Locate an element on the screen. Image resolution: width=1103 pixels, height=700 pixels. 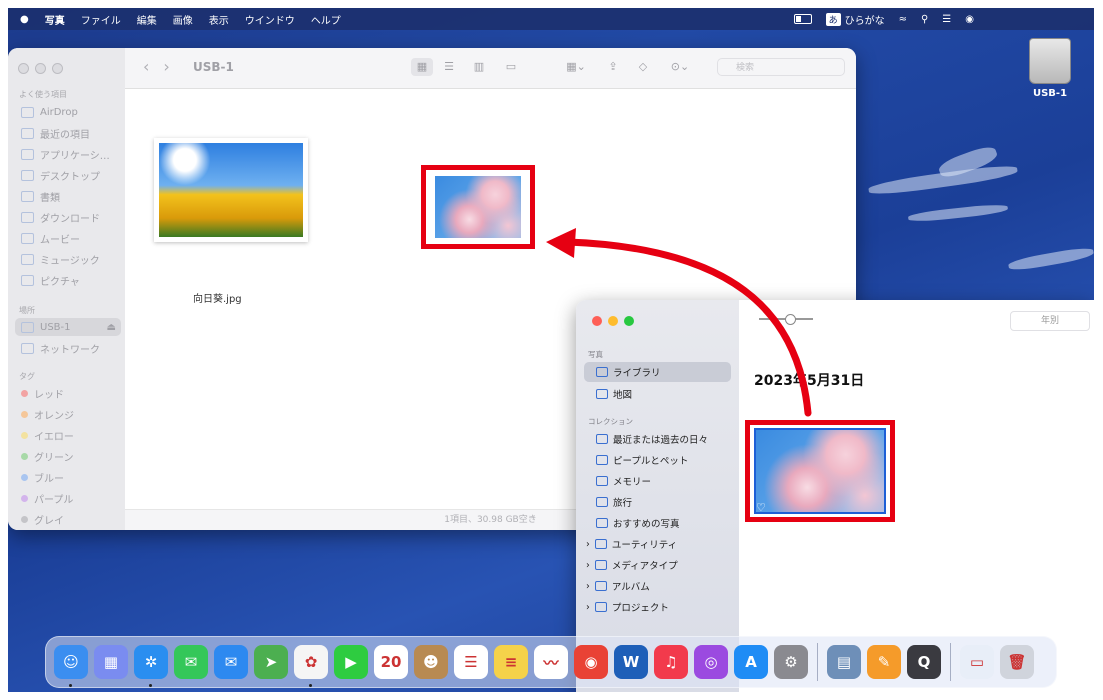
quicktime-app-icon: Q is located at coordinates (924, 662).